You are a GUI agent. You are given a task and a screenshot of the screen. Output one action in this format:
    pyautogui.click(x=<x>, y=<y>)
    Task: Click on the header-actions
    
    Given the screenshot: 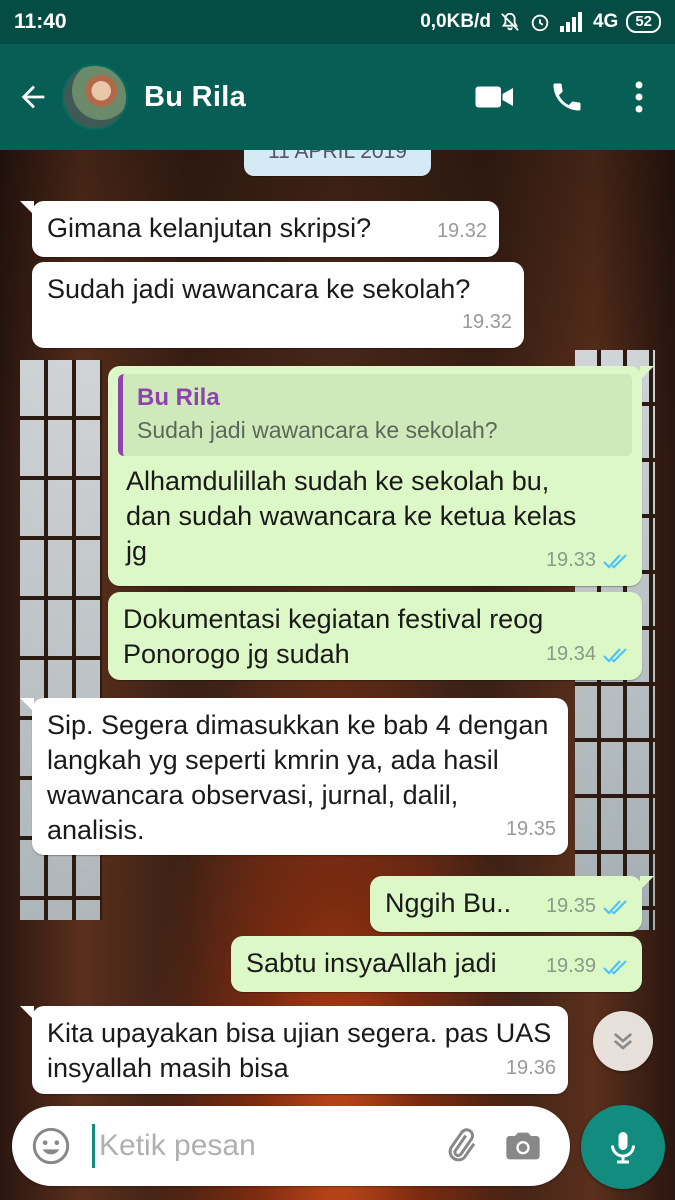 What is the action you would take?
    pyautogui.click(x=567, y=97)
    